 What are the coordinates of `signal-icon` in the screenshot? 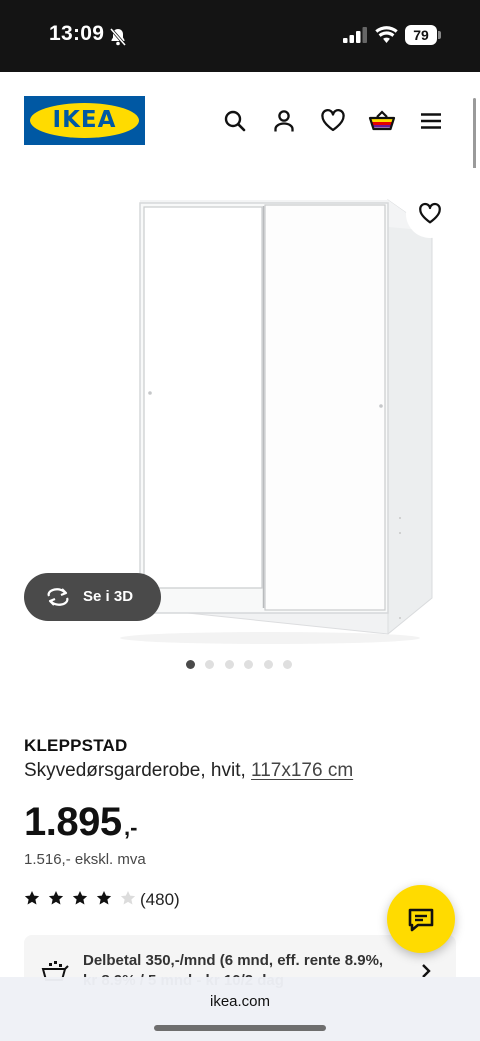 It's located at (355, 37).